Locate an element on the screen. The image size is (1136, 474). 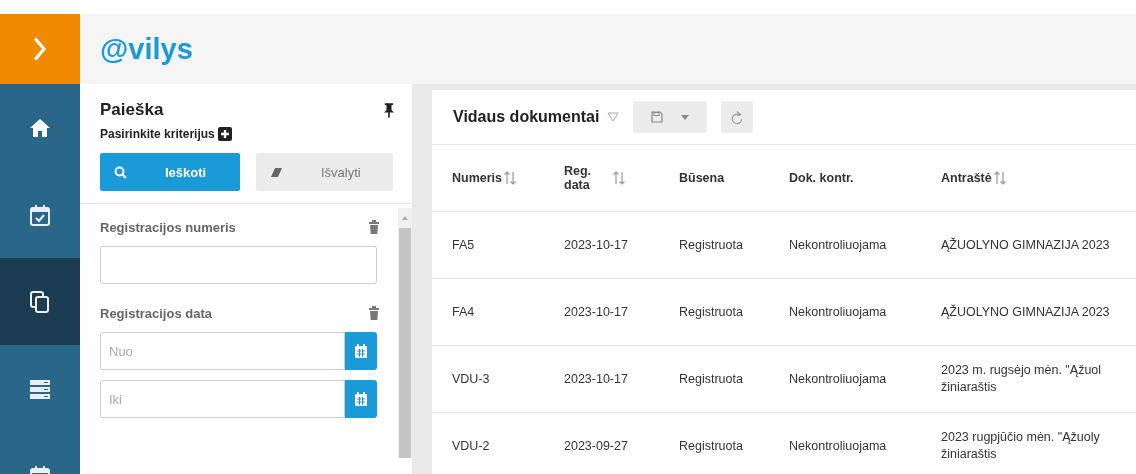
pin-icon is located at coordinates (389, 110).